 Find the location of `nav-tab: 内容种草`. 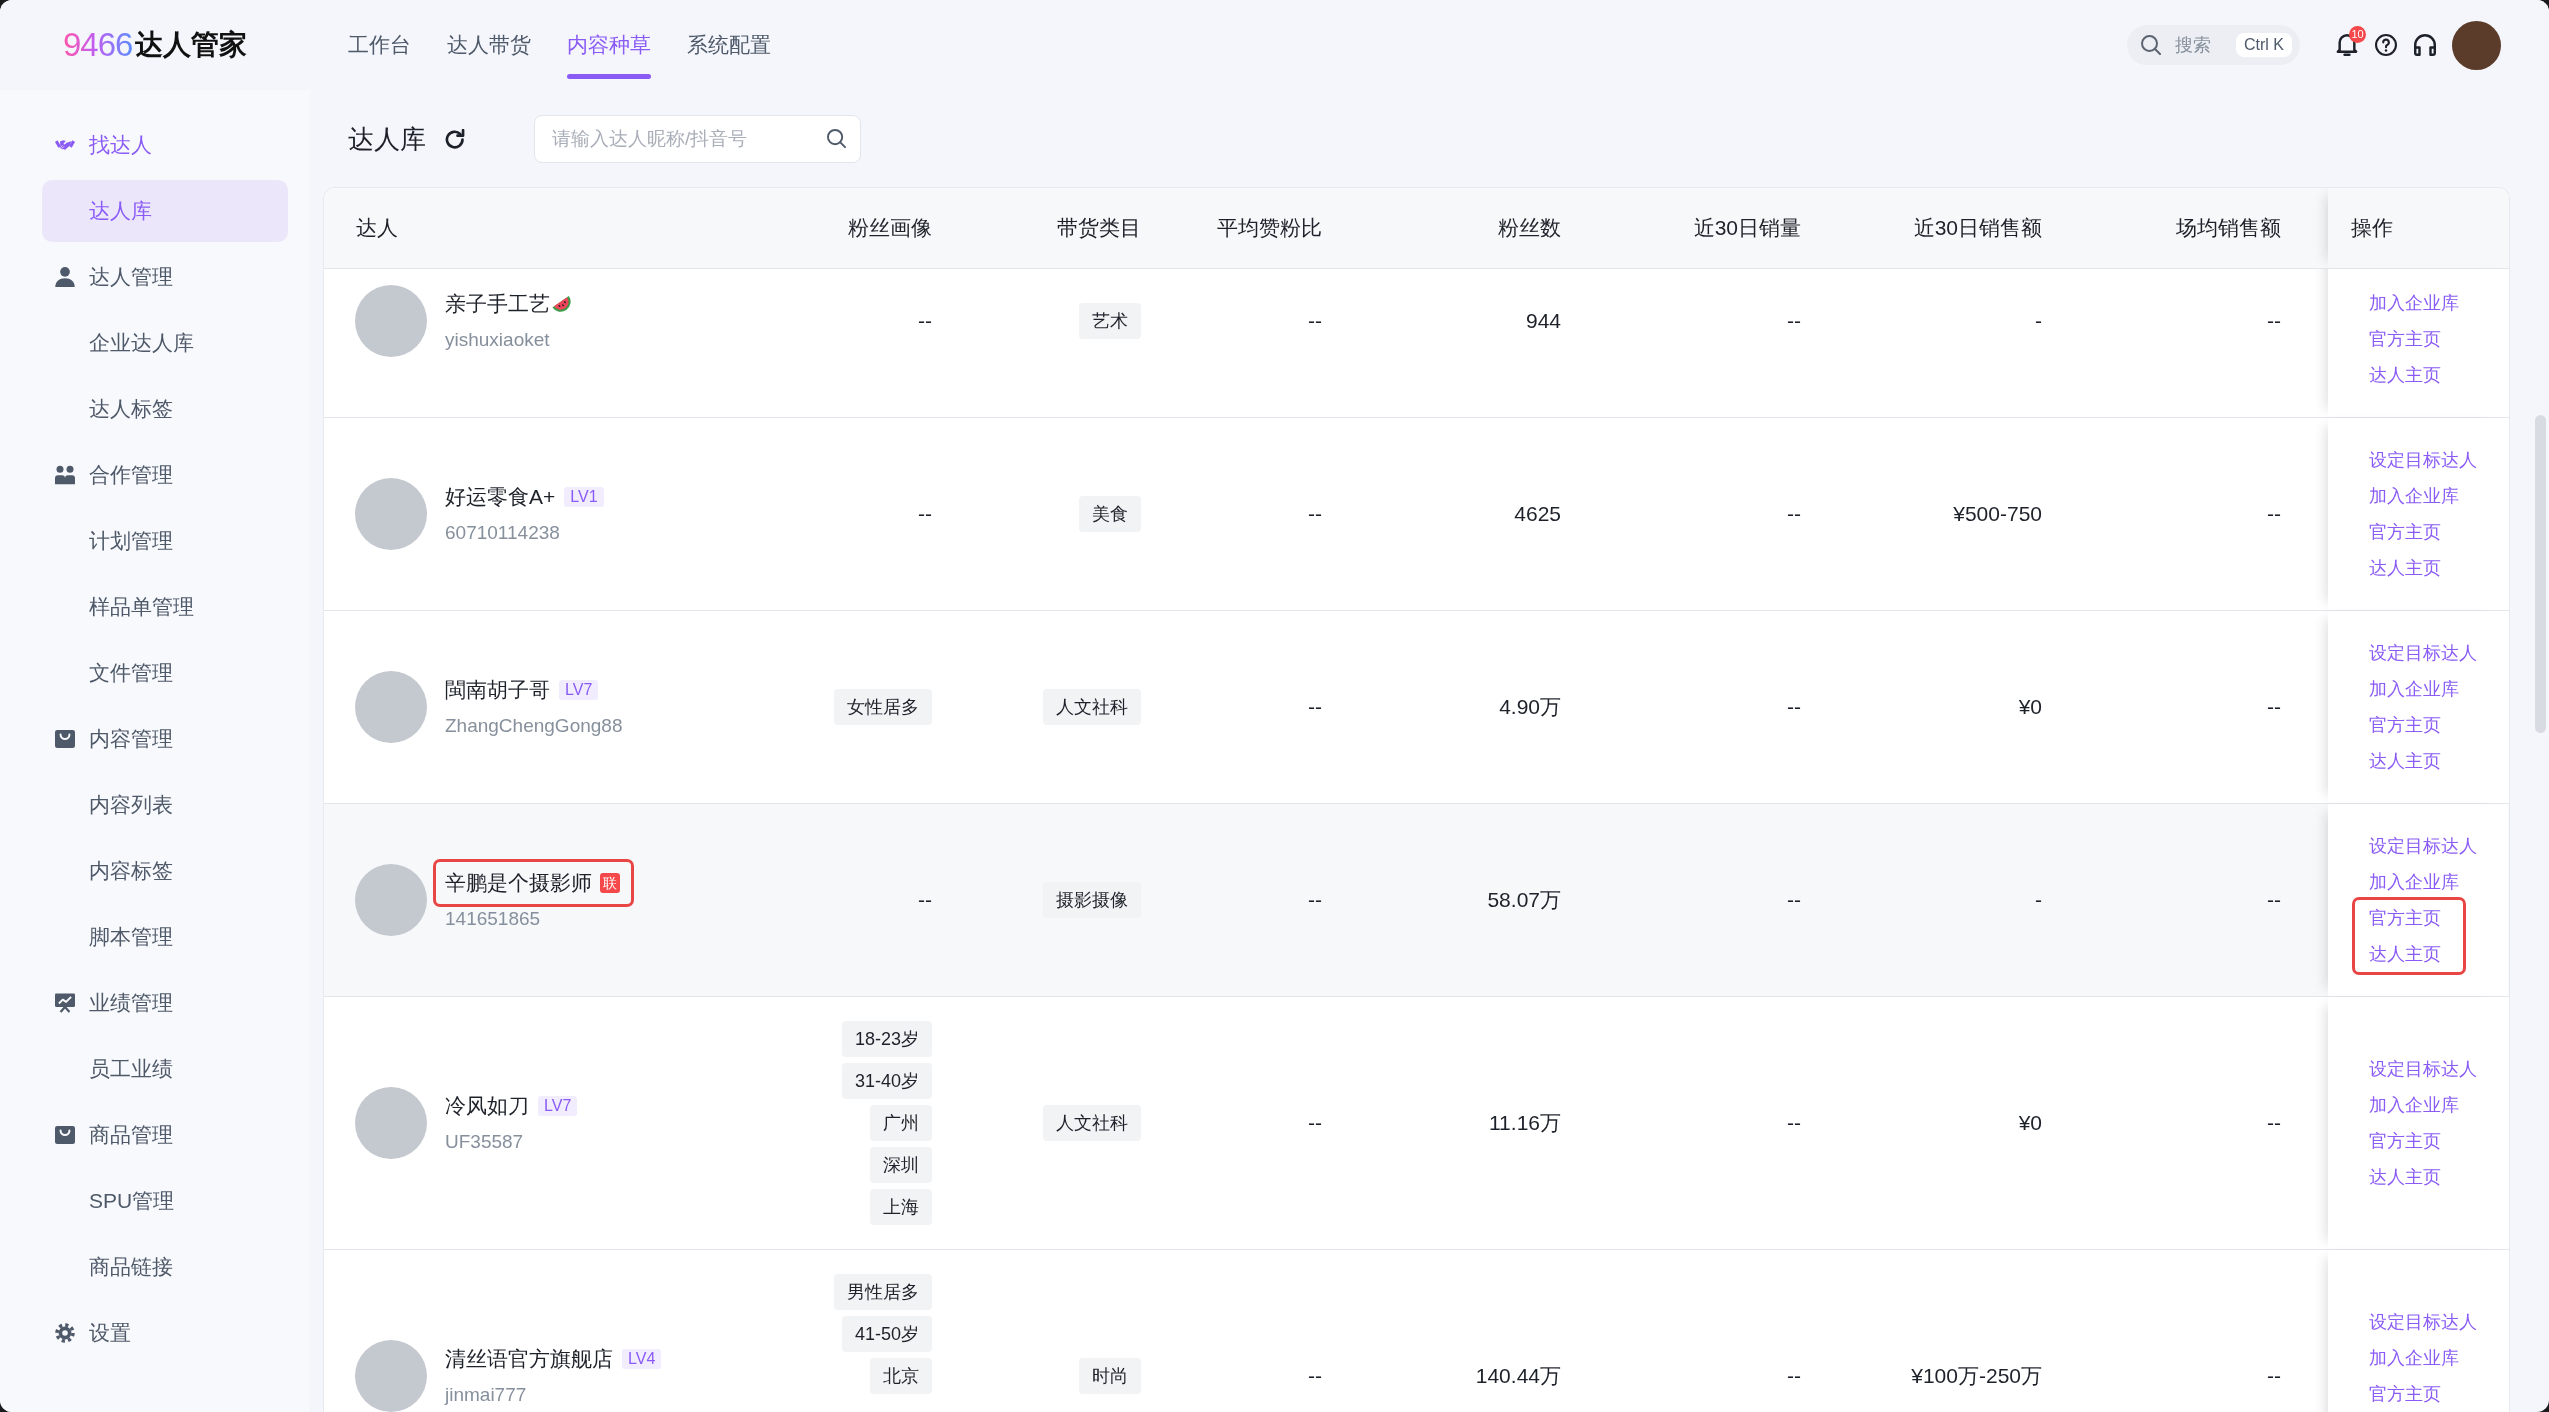

nav-tab: 内容种草 is located at coordinates (609, 39).